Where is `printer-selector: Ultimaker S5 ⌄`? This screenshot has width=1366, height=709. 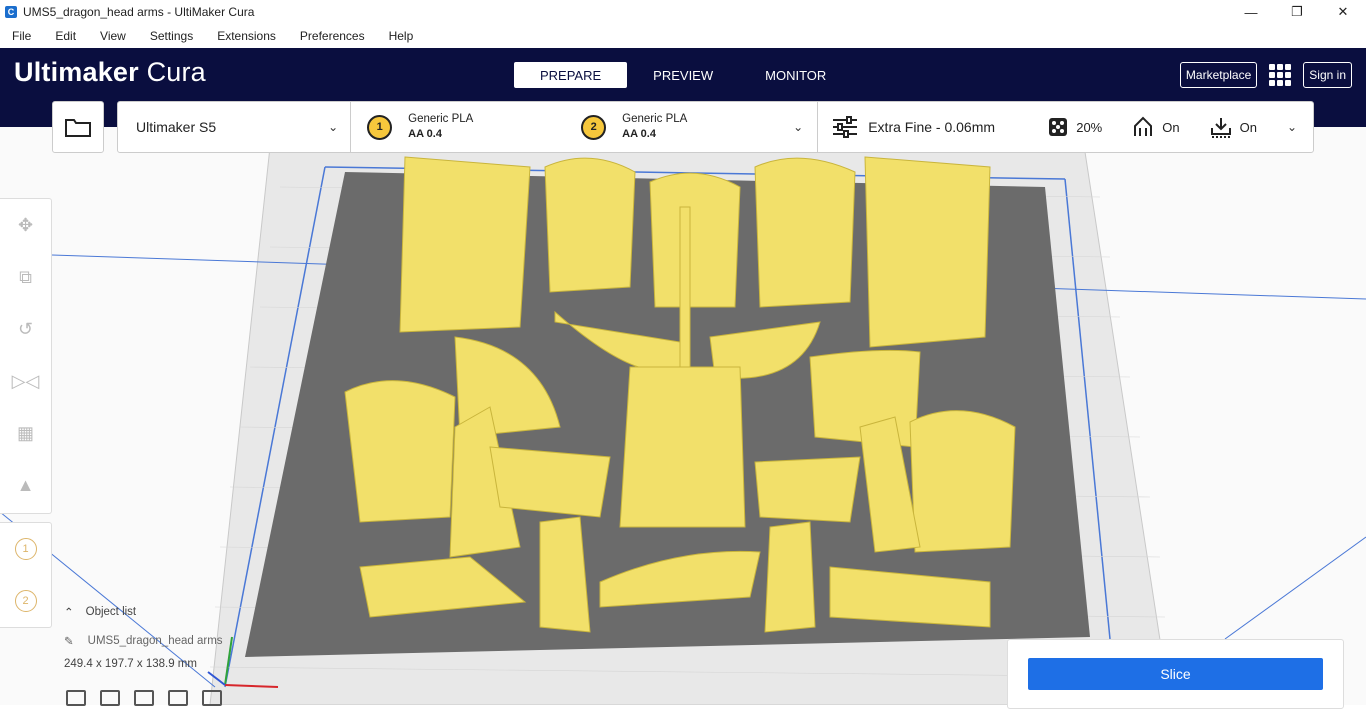
printer-selector: Ultimaker S5 ⌄ is located at coordinates (235, 127).